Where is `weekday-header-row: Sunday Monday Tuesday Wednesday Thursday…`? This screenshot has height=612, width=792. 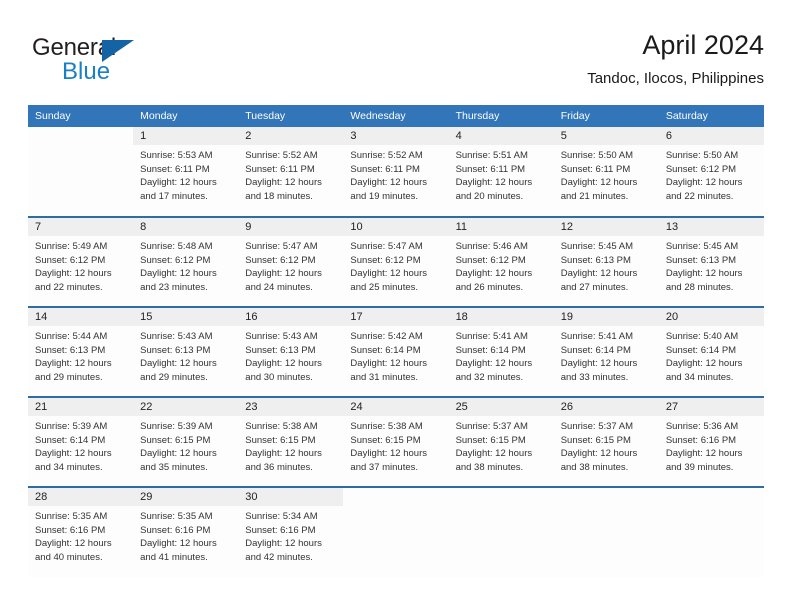
weekday-header-row: Sunday Monday Tuesday Wednesday Thursday… is located at coordinates (396, 116).